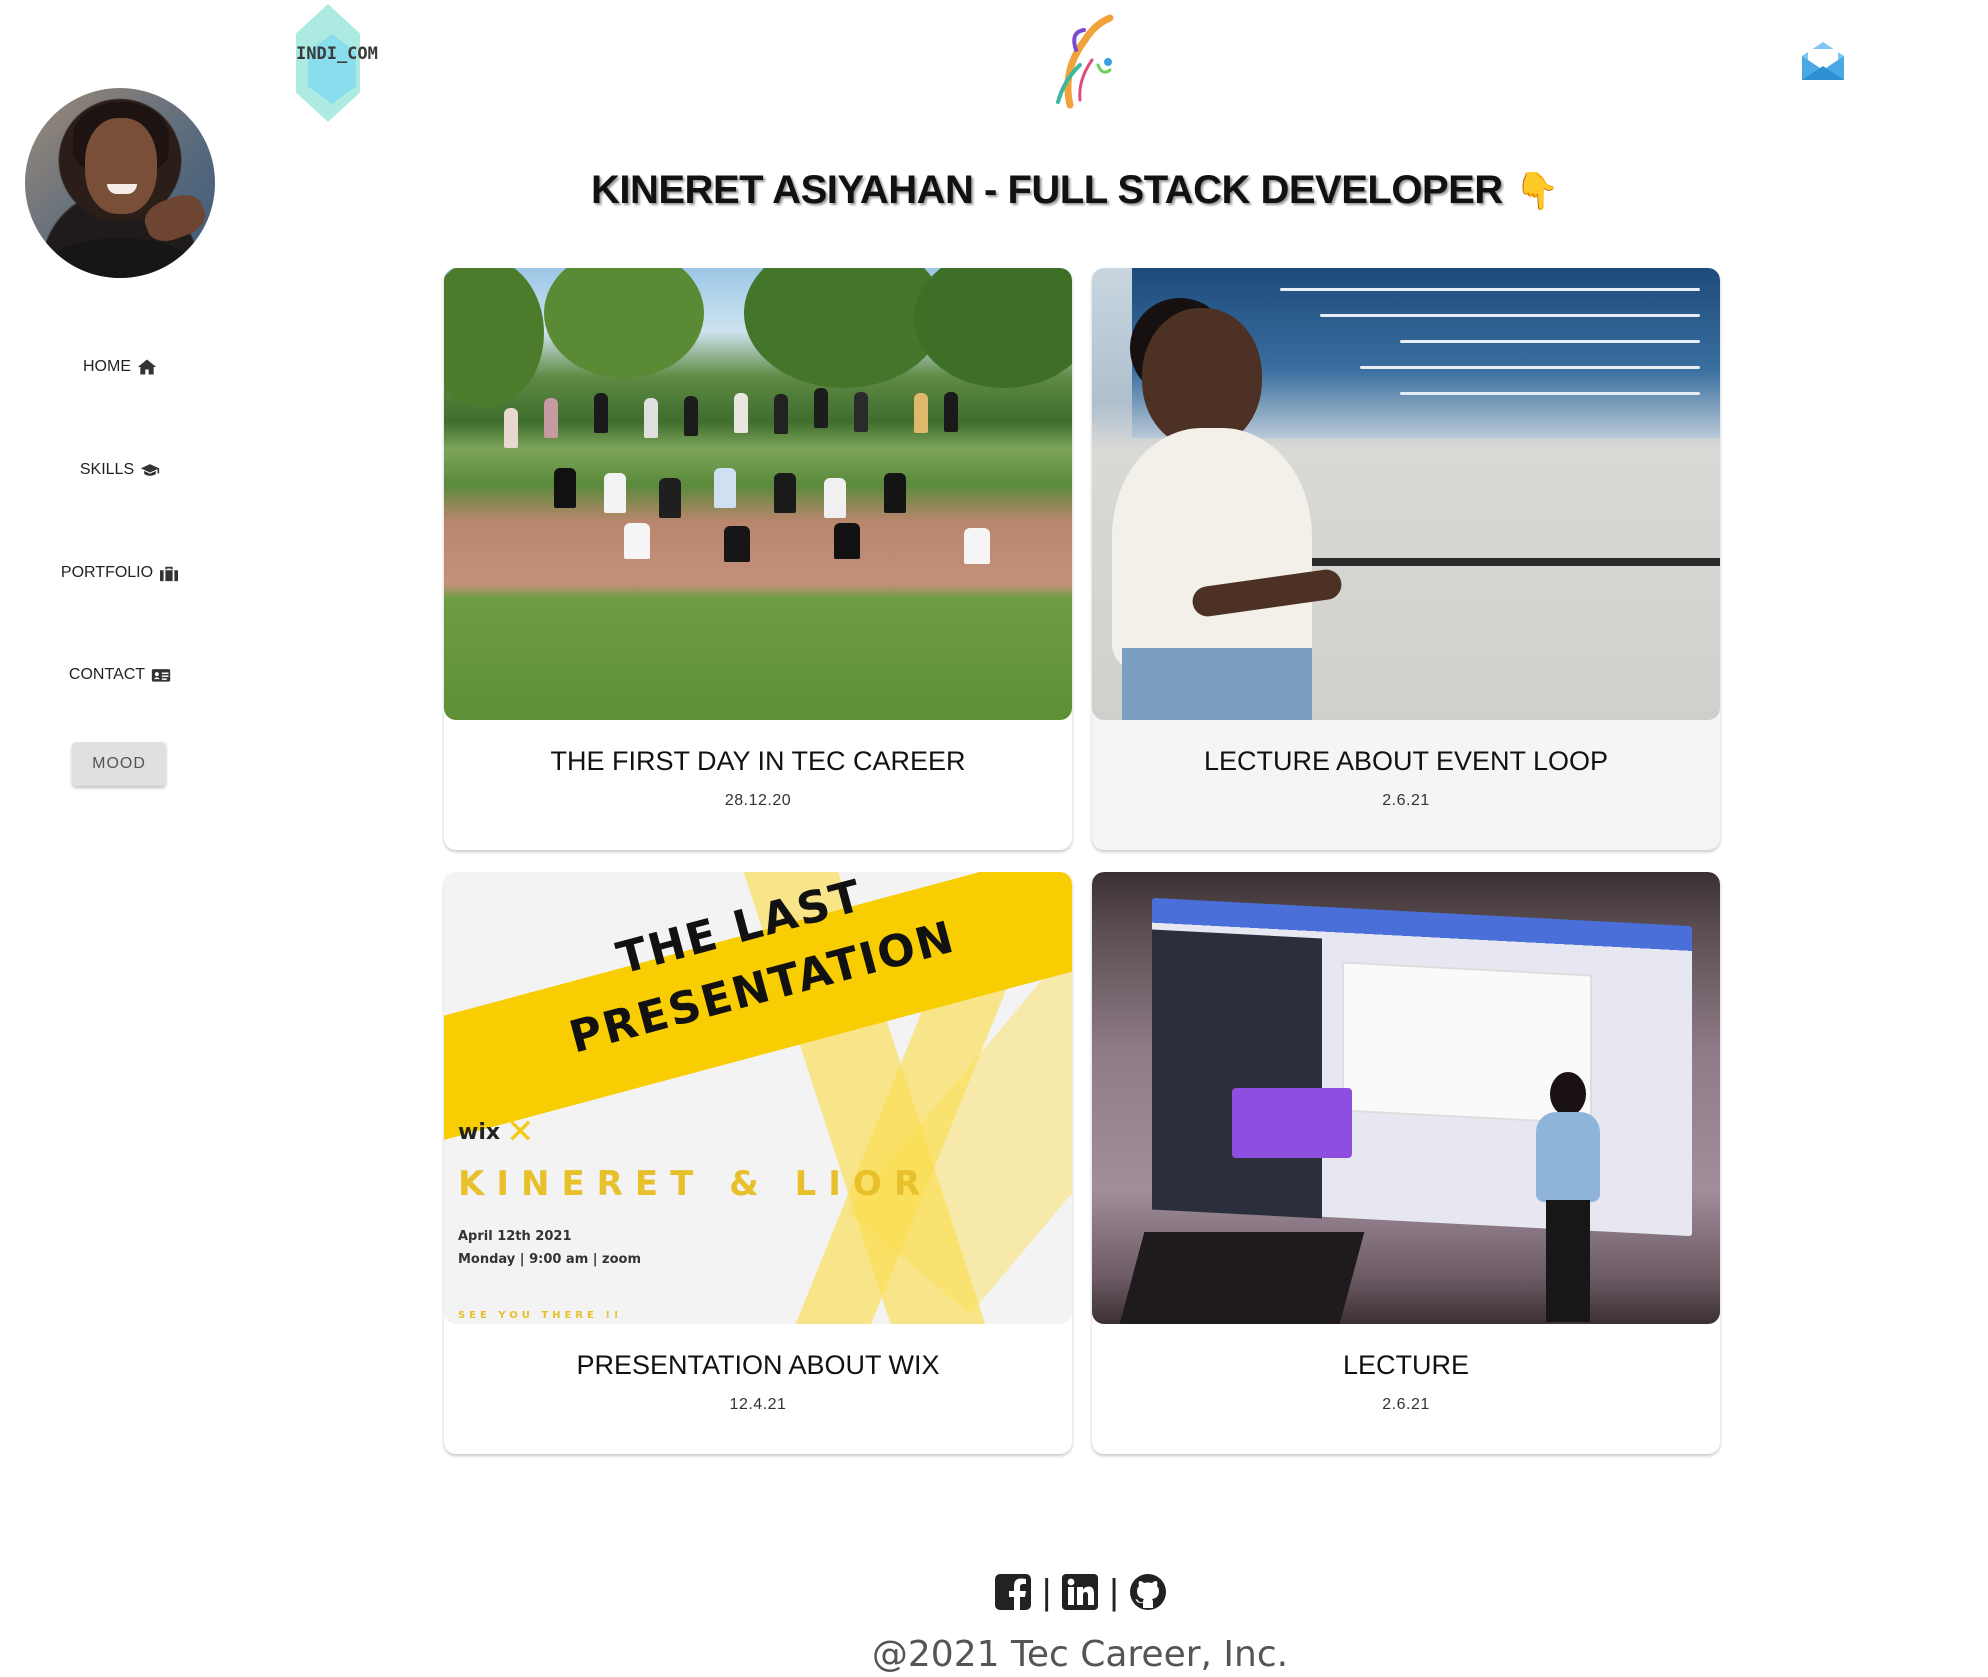 The height and width of the screenshot is (1677, 1988). What do you see at coordinates (758, 494) in the screenshot?
I see `card-photo-group` at bounding box center [758, 494].